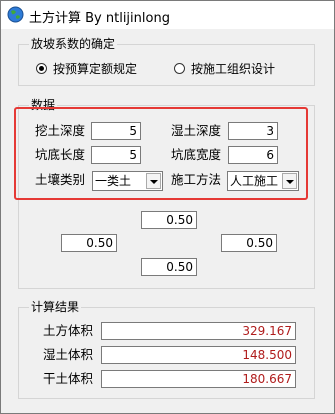 Image resolution: width=335 pixels, height=414 pixels. What do you see at coordinates (68, 354) in the screenshot?
I see `wet-soil-volume-label: 湿土体积` at bounding box center [68, 354].